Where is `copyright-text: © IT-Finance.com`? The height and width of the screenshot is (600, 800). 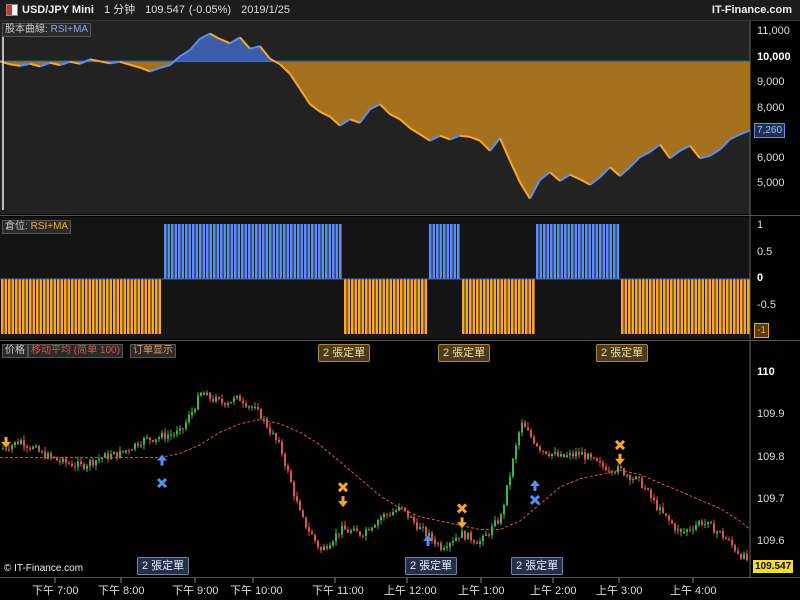 copyright-text: © IT-Finance.com is located at coordinates (44, 568).